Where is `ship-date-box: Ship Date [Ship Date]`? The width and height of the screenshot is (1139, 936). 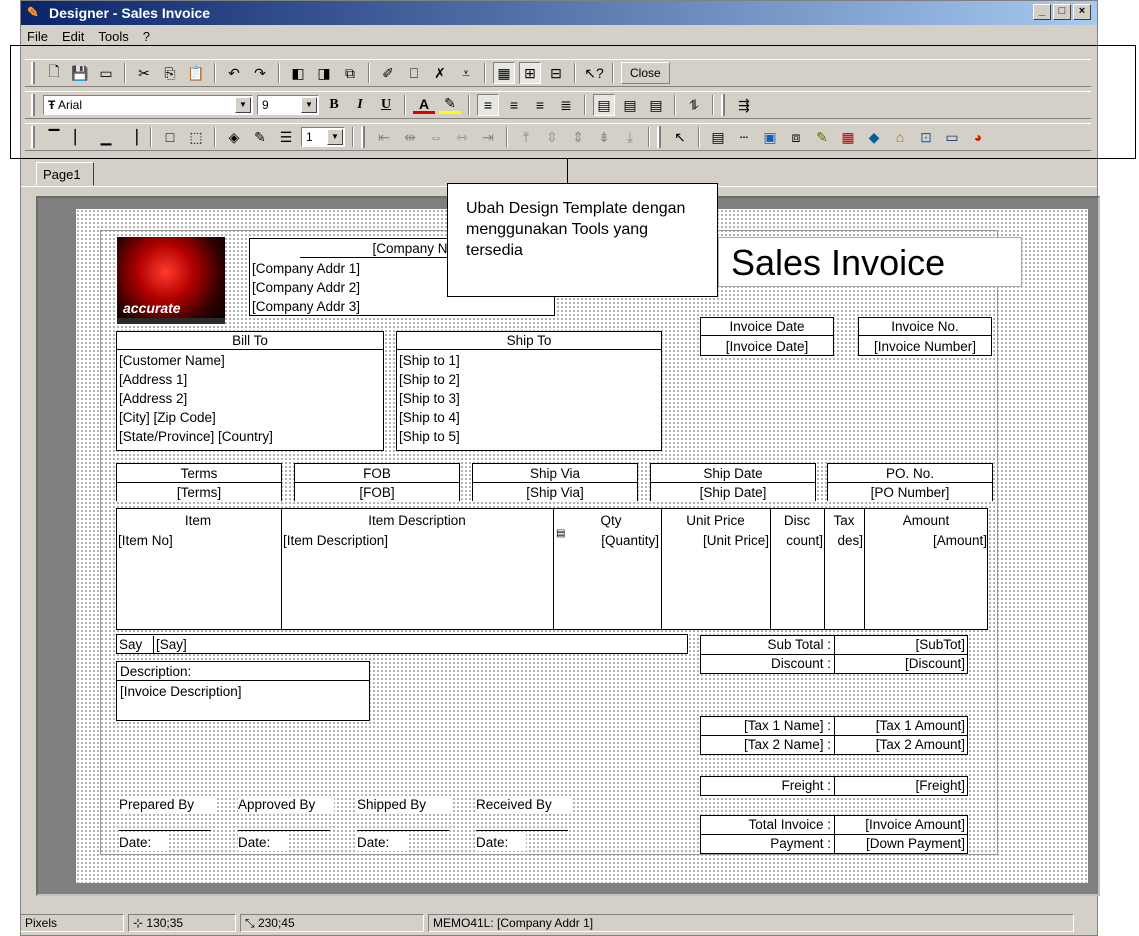
ship-date-box: Ship Date [Ship Date] is located at coordinates (733, 482).